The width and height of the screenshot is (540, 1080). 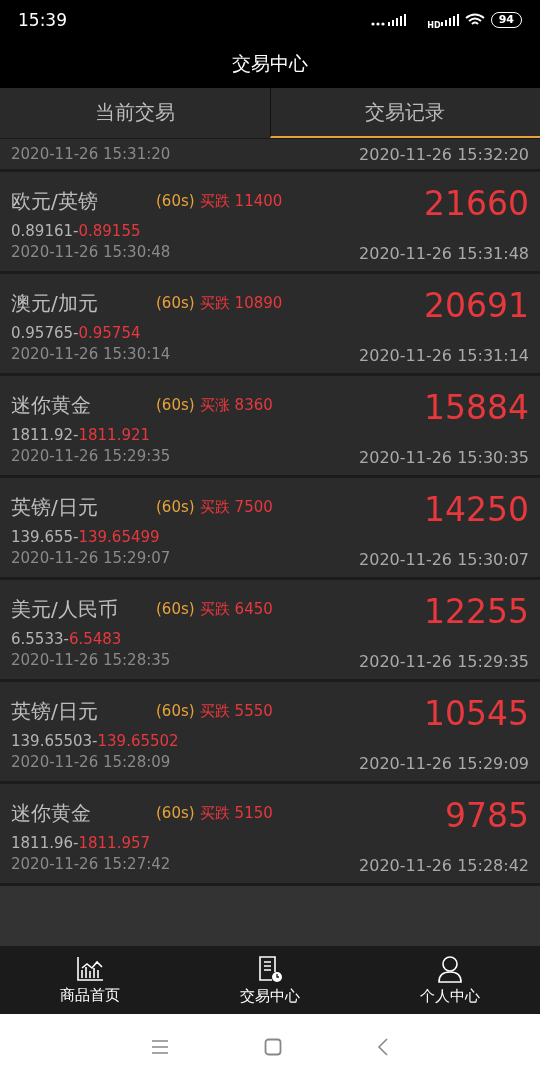 I want to click on page-title: 交易中心, so click(x=270, y=63).